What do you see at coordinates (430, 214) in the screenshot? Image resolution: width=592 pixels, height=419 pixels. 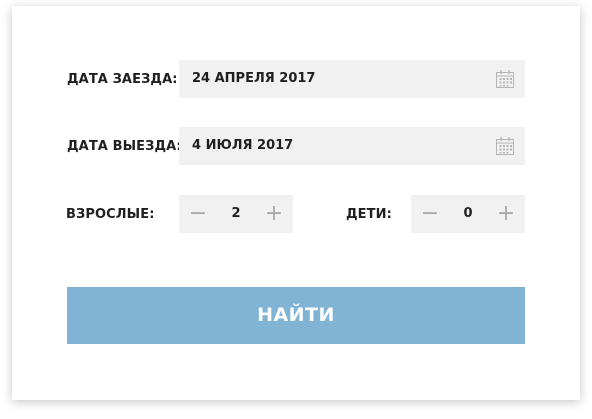 I see `children-minus-button: −` at bounding box center [430, 214].